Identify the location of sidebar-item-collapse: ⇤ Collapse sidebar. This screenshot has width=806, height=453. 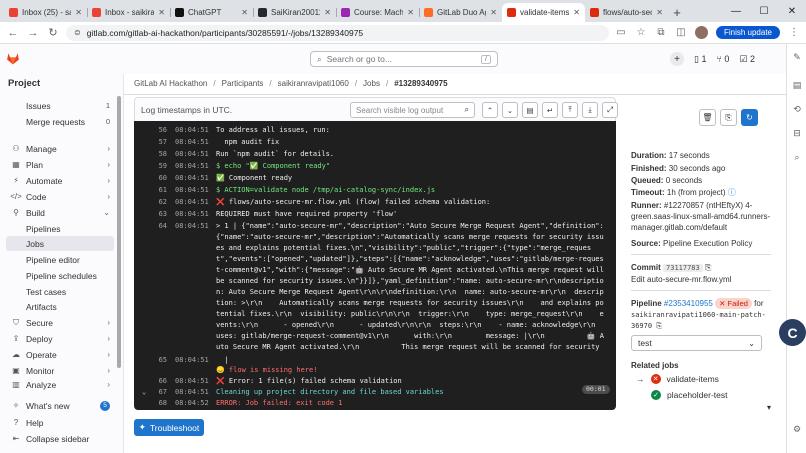
(60, 438).